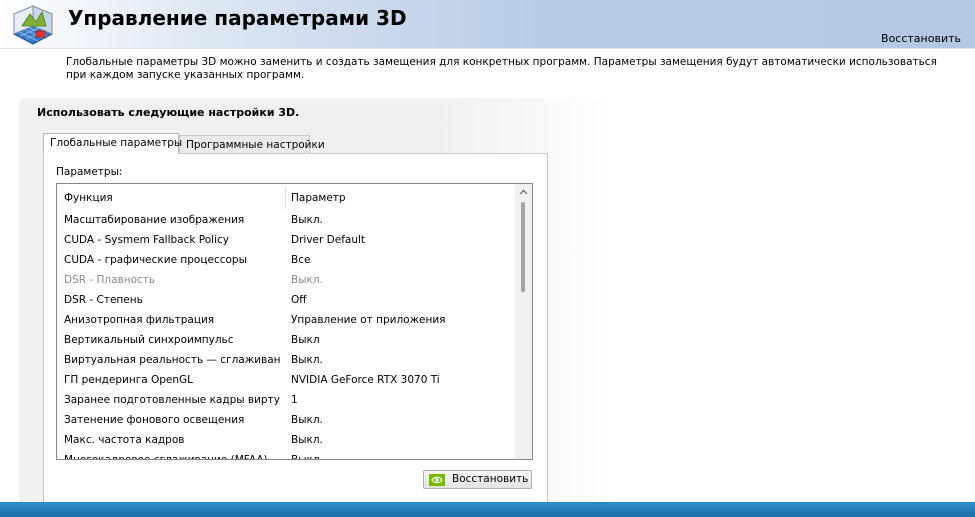 The width and height of the screenshot is (975, 517). I want to click on restore-button: Восстановить, so click(477, 479).